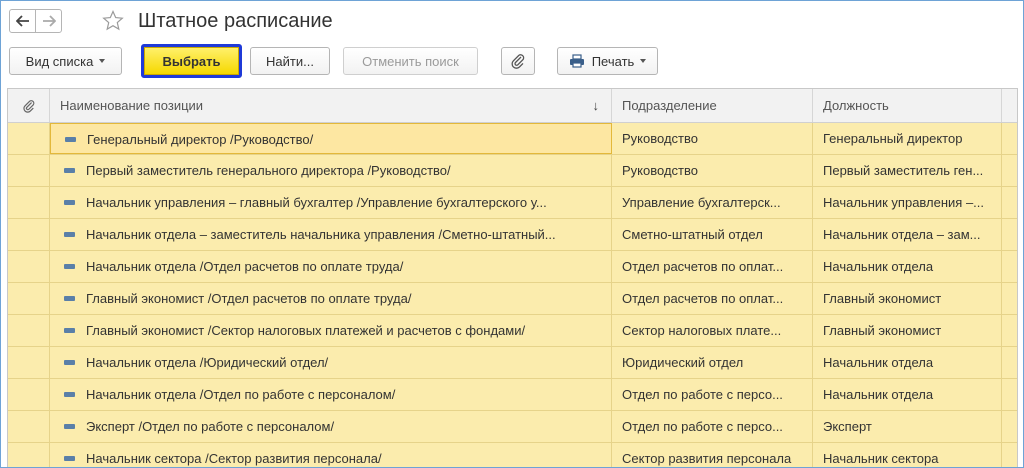  Describe the element at coordinates (410, 61) in the screenshot. I see `cancel-search-button: Отменить поиск` at that location.